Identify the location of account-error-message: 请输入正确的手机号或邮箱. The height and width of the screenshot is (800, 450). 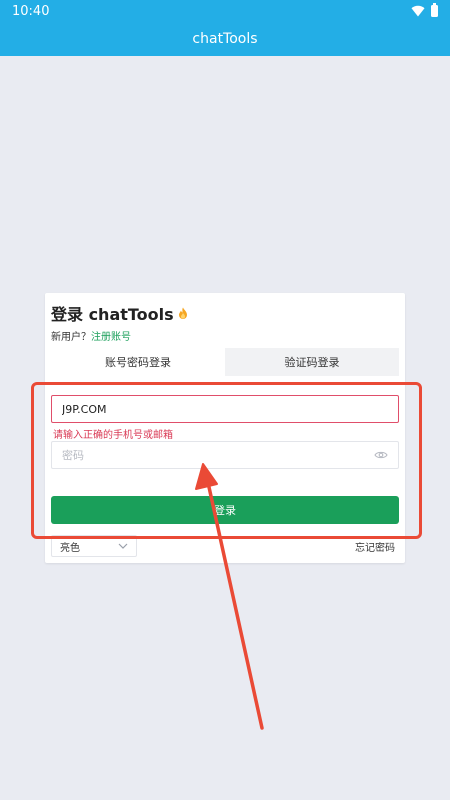
(113, 435).